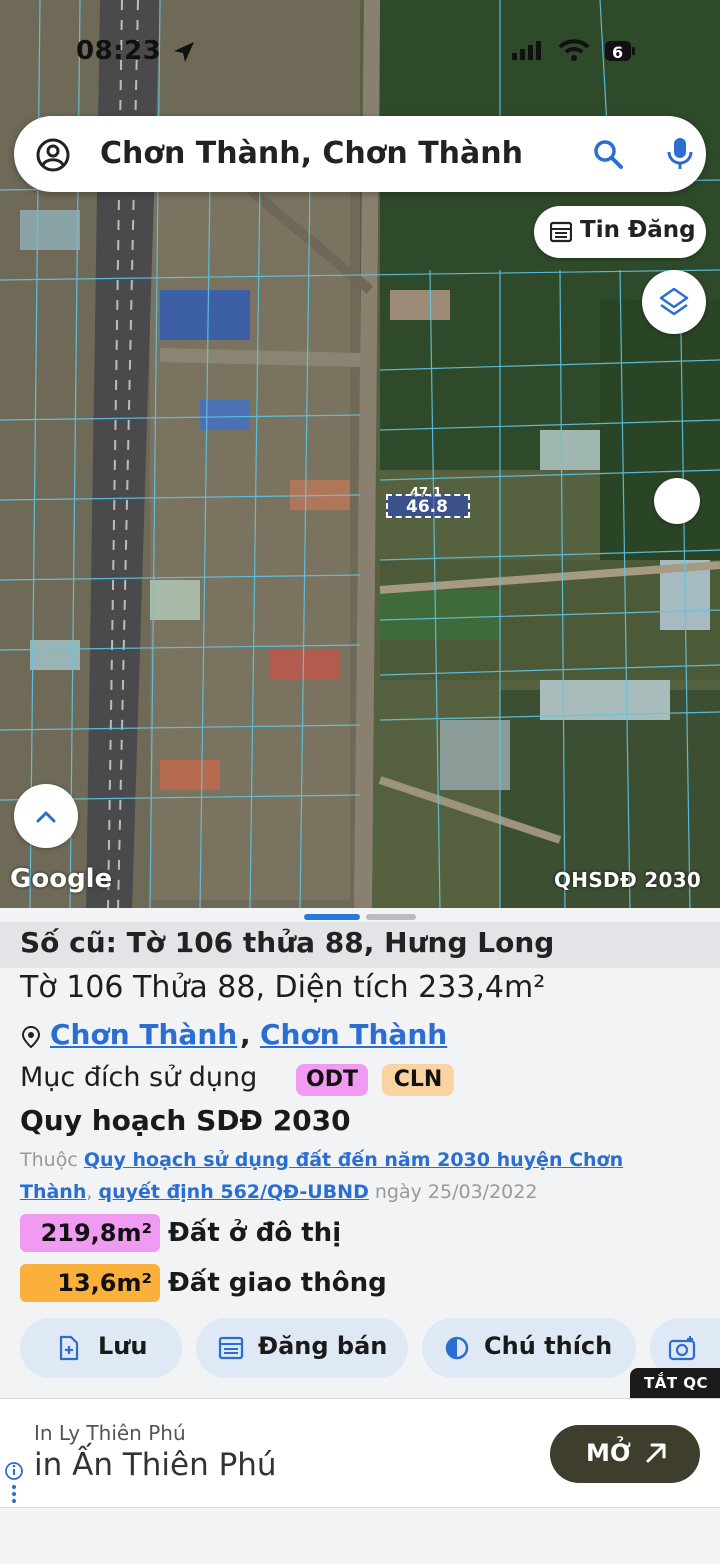 This screenshot has width=720, height=1564. I want to click on search-bar: Chơn Thành, Chơn Thành, so click(360, 154).